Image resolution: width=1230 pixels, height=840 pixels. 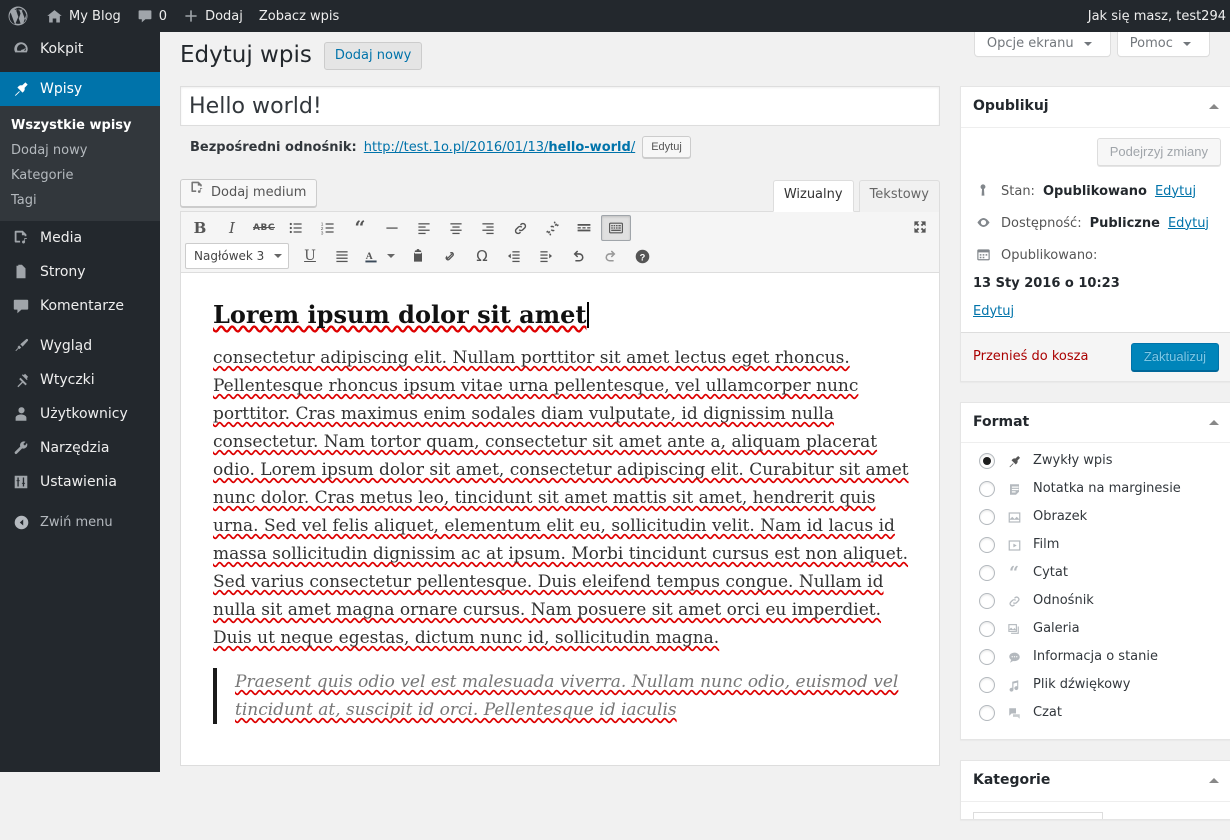 I want to click on post-title-input, so click(x=560, y=106).